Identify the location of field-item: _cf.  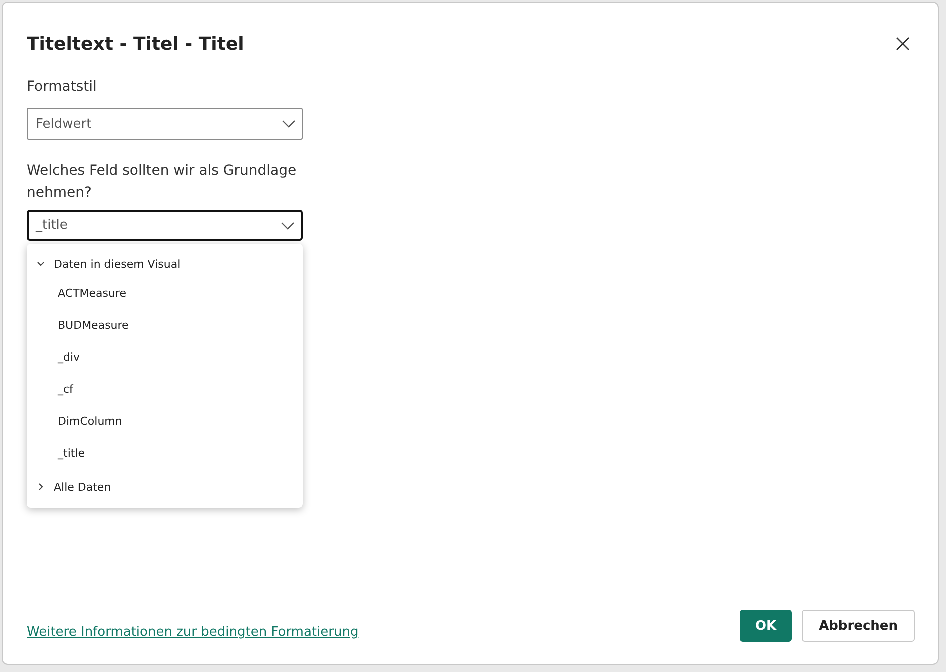
(165, 390).